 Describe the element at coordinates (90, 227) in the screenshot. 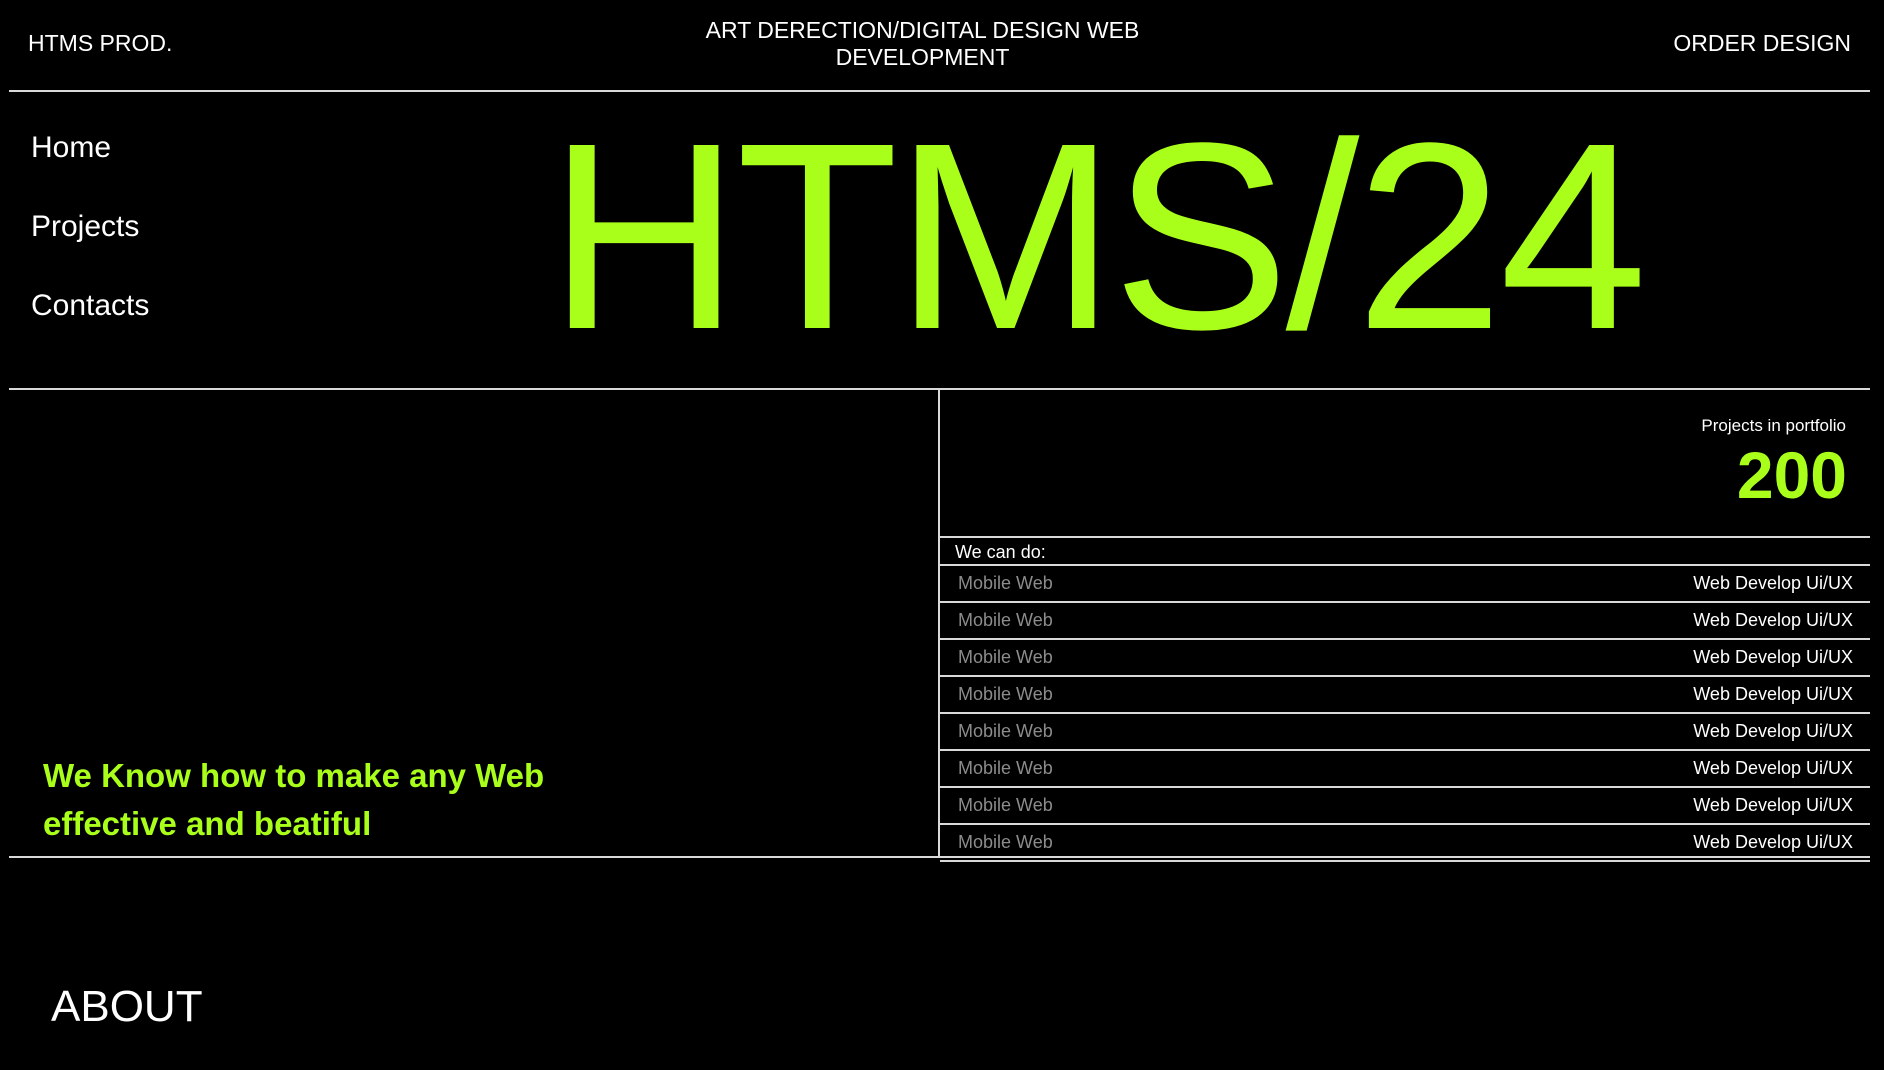

I see `nav-item-projects: Projects` at that location.